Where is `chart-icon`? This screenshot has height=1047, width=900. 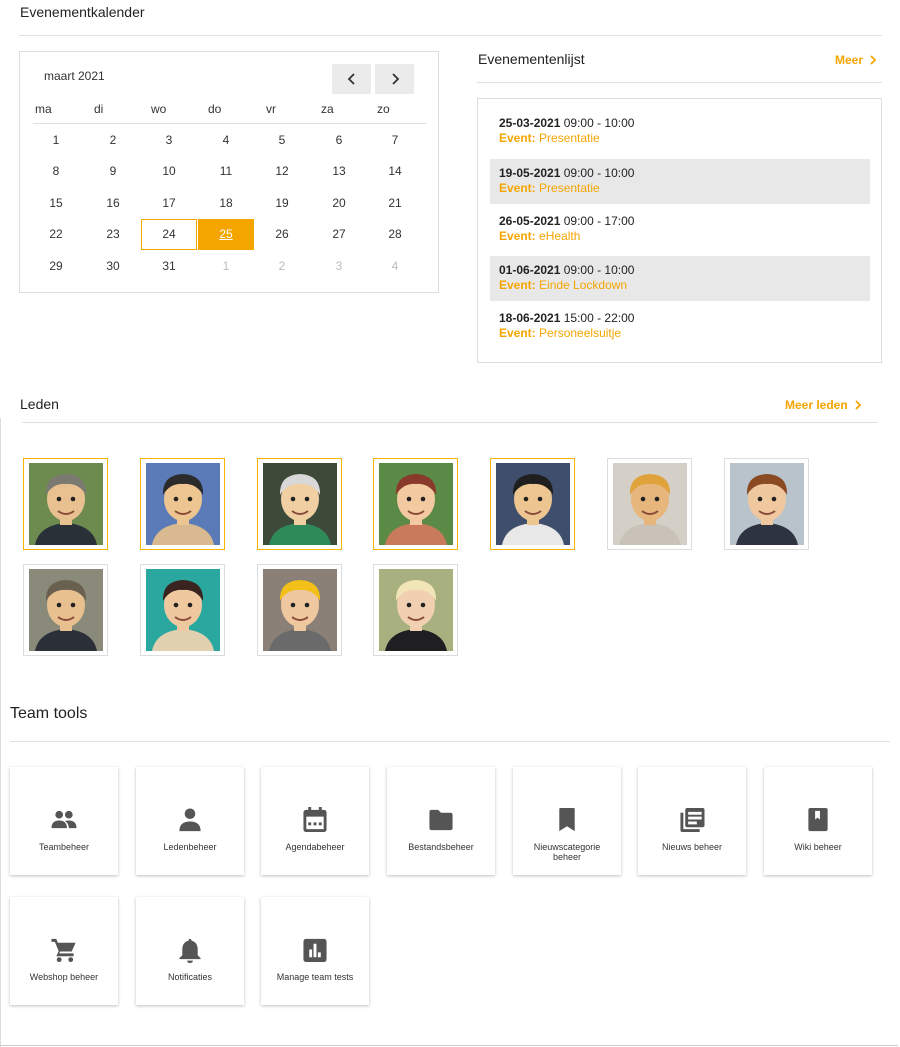
chart-icon is located at coordinates (315, 950).